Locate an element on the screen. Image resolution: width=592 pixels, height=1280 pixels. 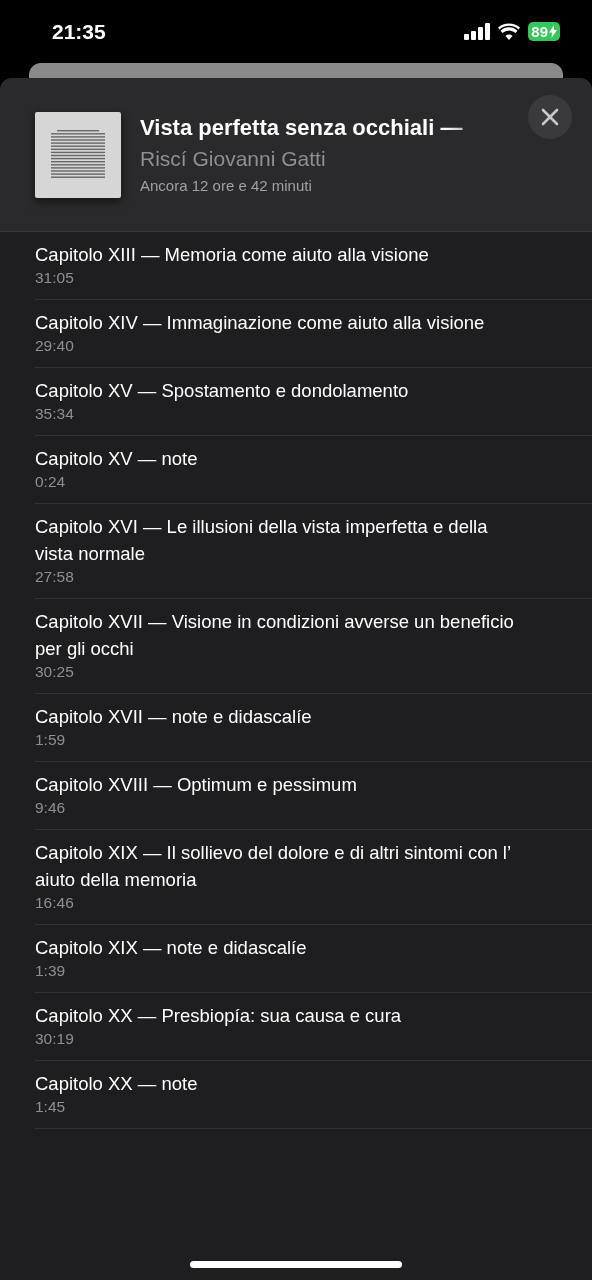
chapter-duration: 1:39 is located at coordinates (51, 970).